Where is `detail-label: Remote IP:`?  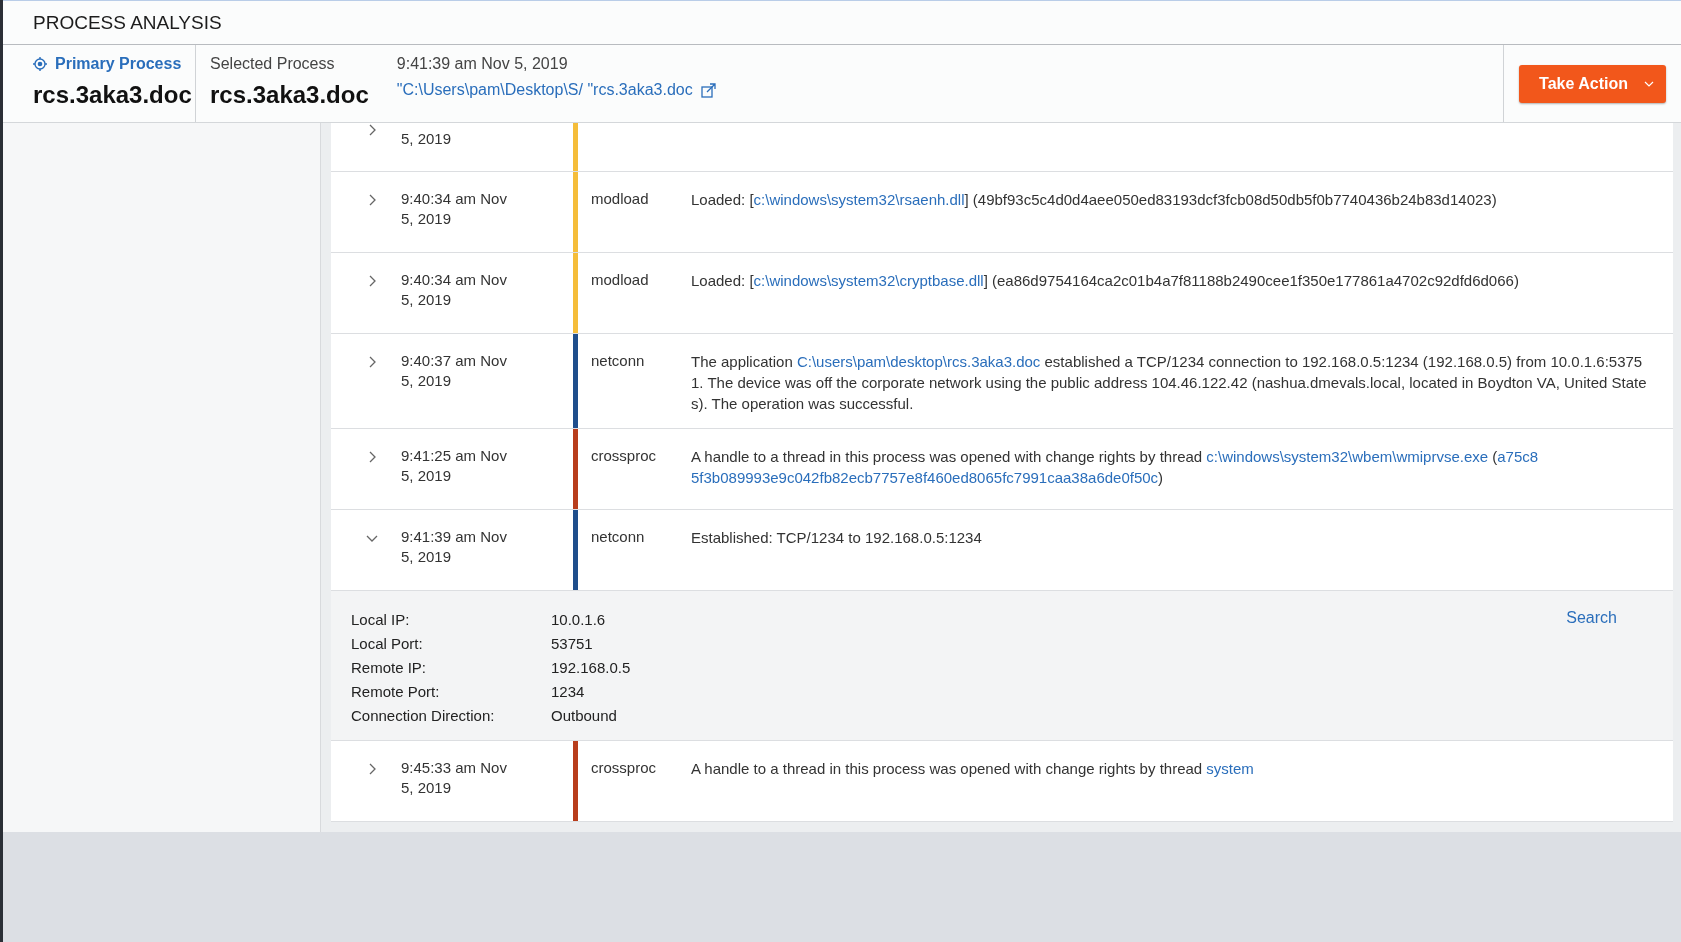
detail-label: Remote IP: is located at coordinates (389, 668).